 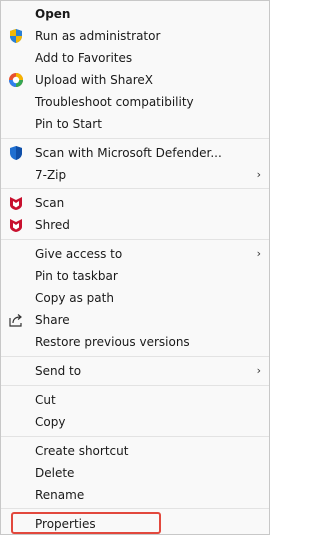 I want to click on menu-item-label: Copy as path, so click(x=74, y=298).